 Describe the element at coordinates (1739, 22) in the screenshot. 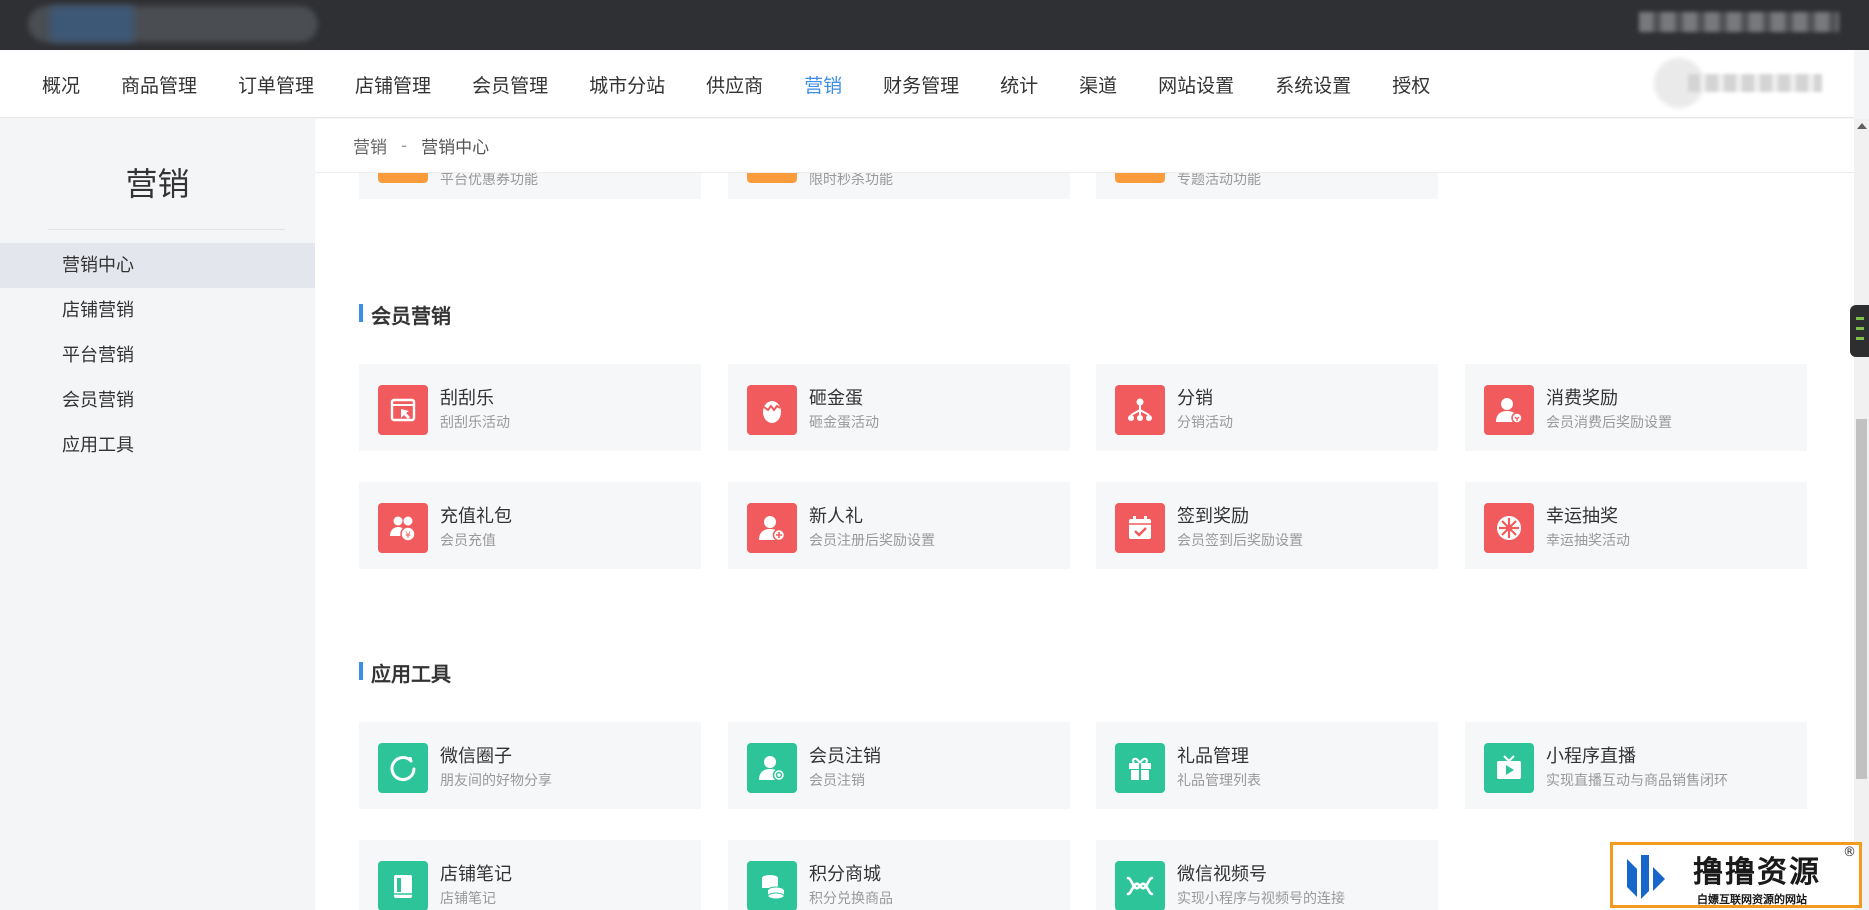

I see `blurred-account-info` at that location.